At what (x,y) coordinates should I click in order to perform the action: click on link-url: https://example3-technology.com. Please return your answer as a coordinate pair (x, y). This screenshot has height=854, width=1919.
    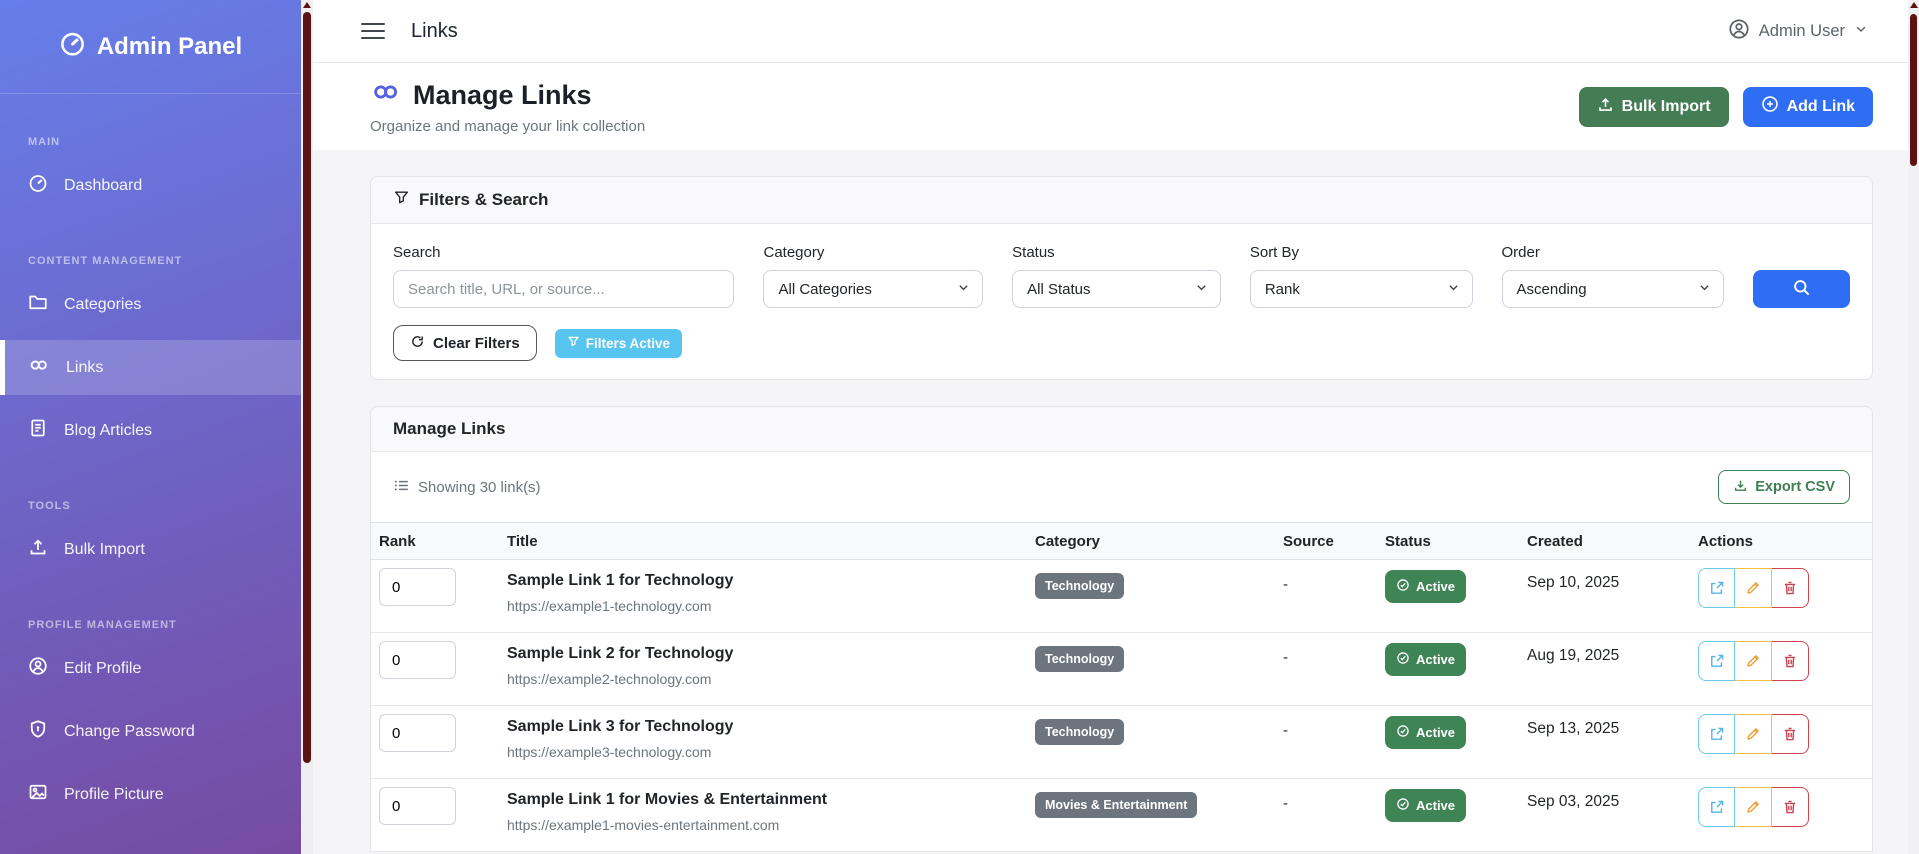
    Looking at the image, I should click on (609, 752).